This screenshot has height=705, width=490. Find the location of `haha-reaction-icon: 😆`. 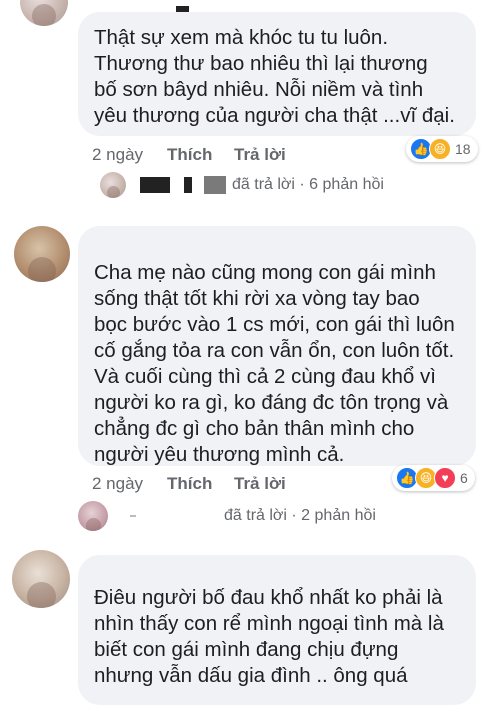

haha-reaction-icon: 😆 is located at coordinates (440, 149).